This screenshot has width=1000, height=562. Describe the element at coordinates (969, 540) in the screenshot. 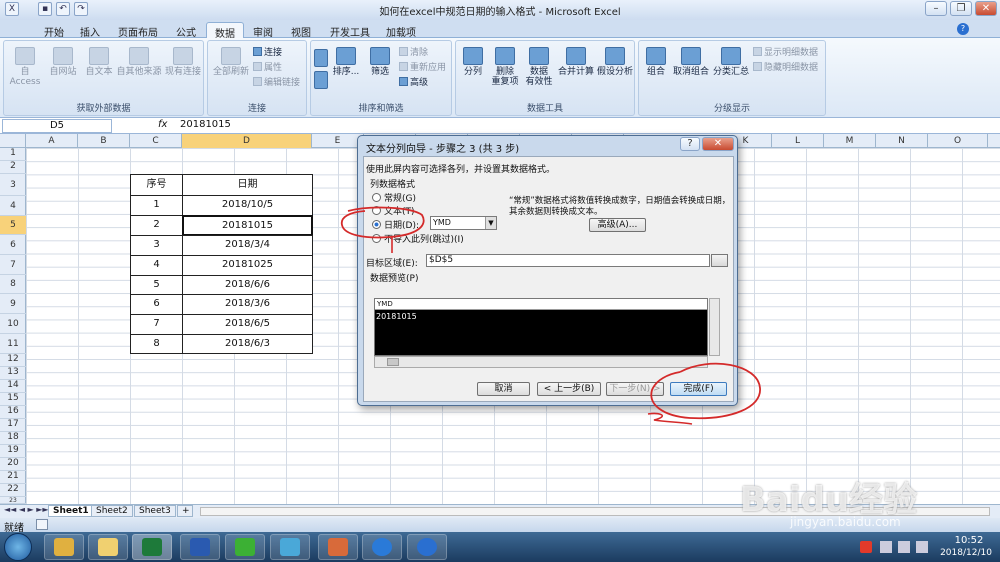

I see `tray-time: 10:52` at that location.